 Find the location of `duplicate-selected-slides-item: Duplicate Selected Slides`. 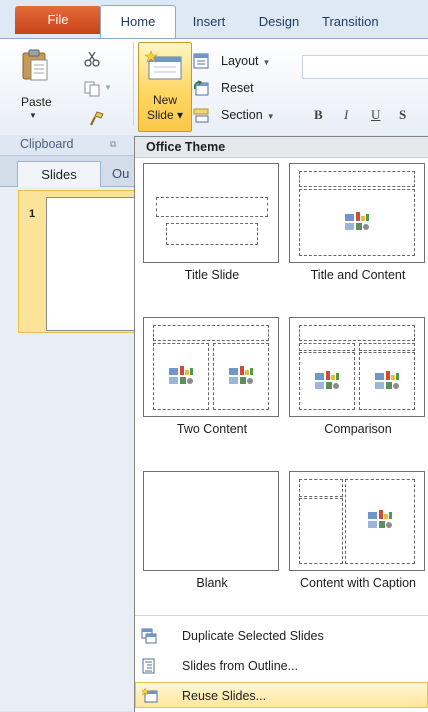

duplicate-selected-slides-item: Duplicate Selected Slides is located at coordinates (281, 636).